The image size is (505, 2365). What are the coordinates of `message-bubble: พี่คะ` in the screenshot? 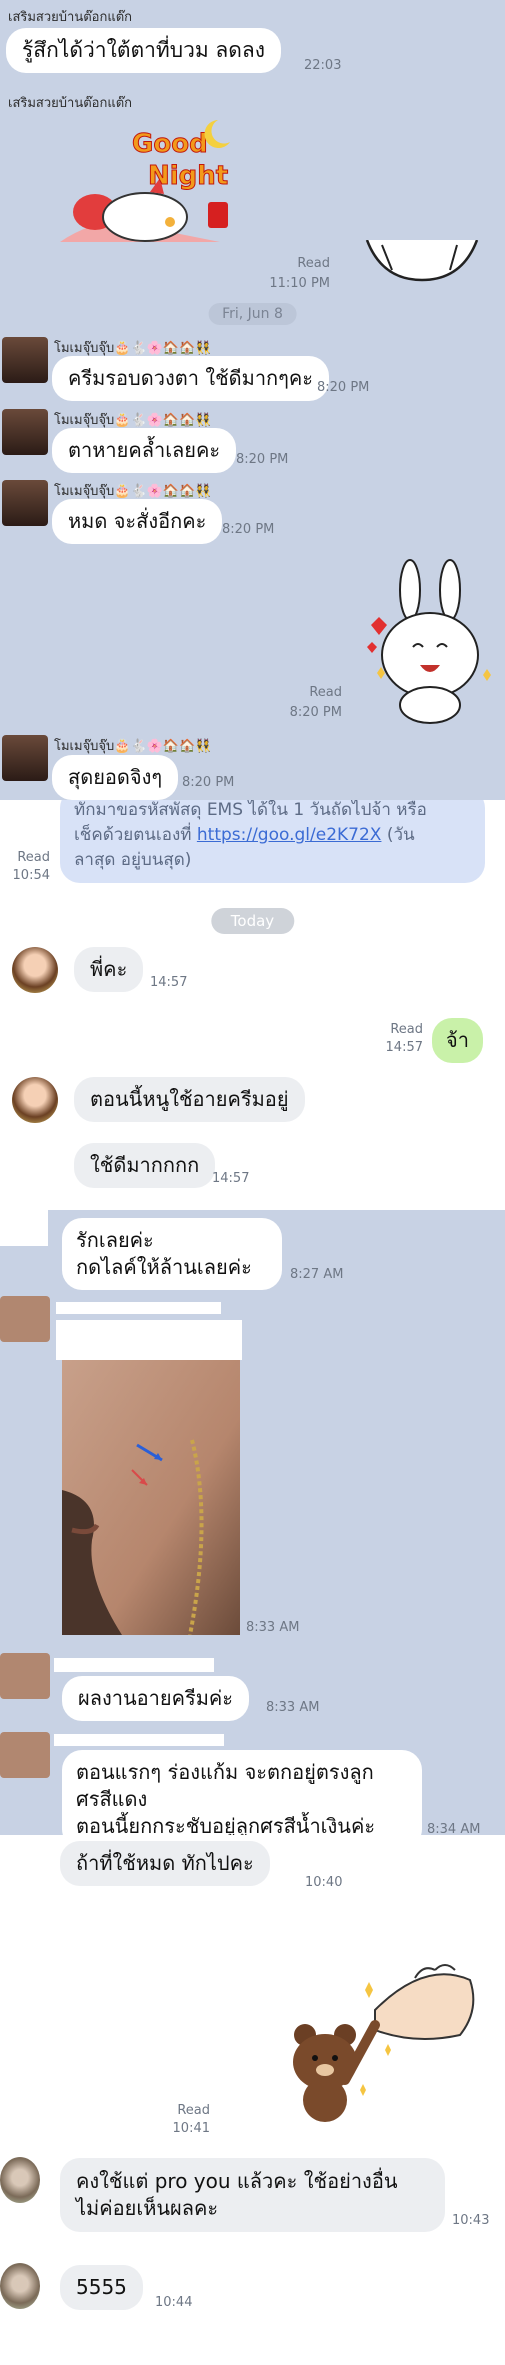 It's located at (109, 969).